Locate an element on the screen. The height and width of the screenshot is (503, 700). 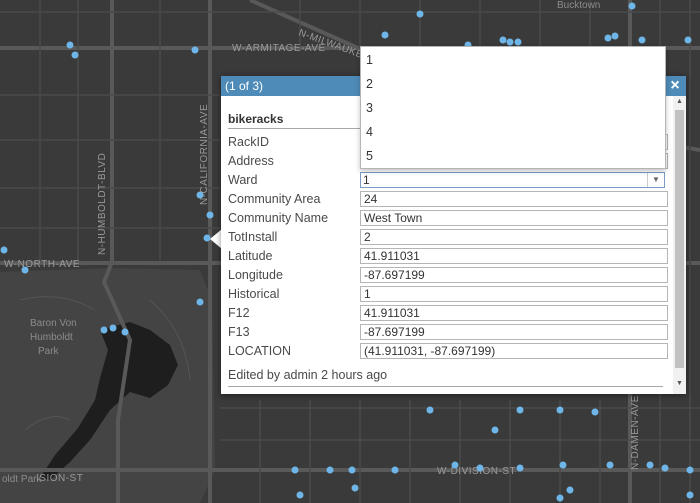
field-label-location: LOCATION is located at coordinates (259, 351).